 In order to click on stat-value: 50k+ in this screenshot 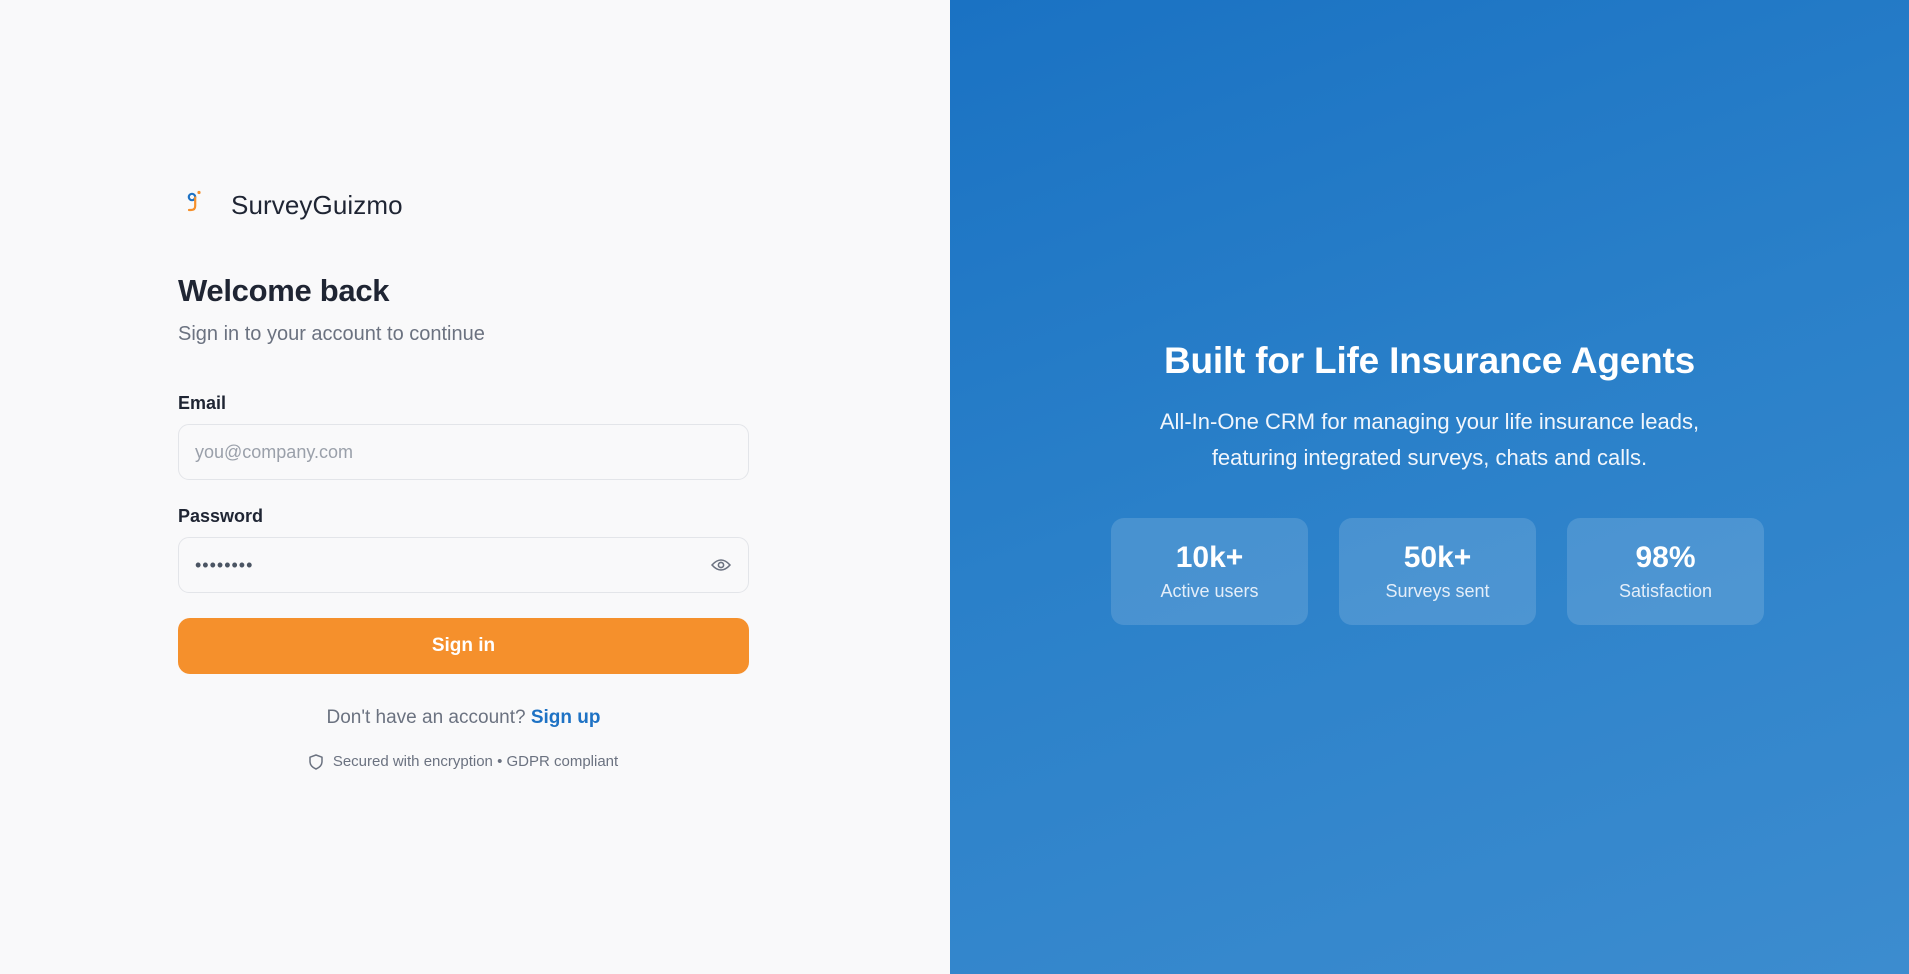, I will do `click(1437, 557)`.